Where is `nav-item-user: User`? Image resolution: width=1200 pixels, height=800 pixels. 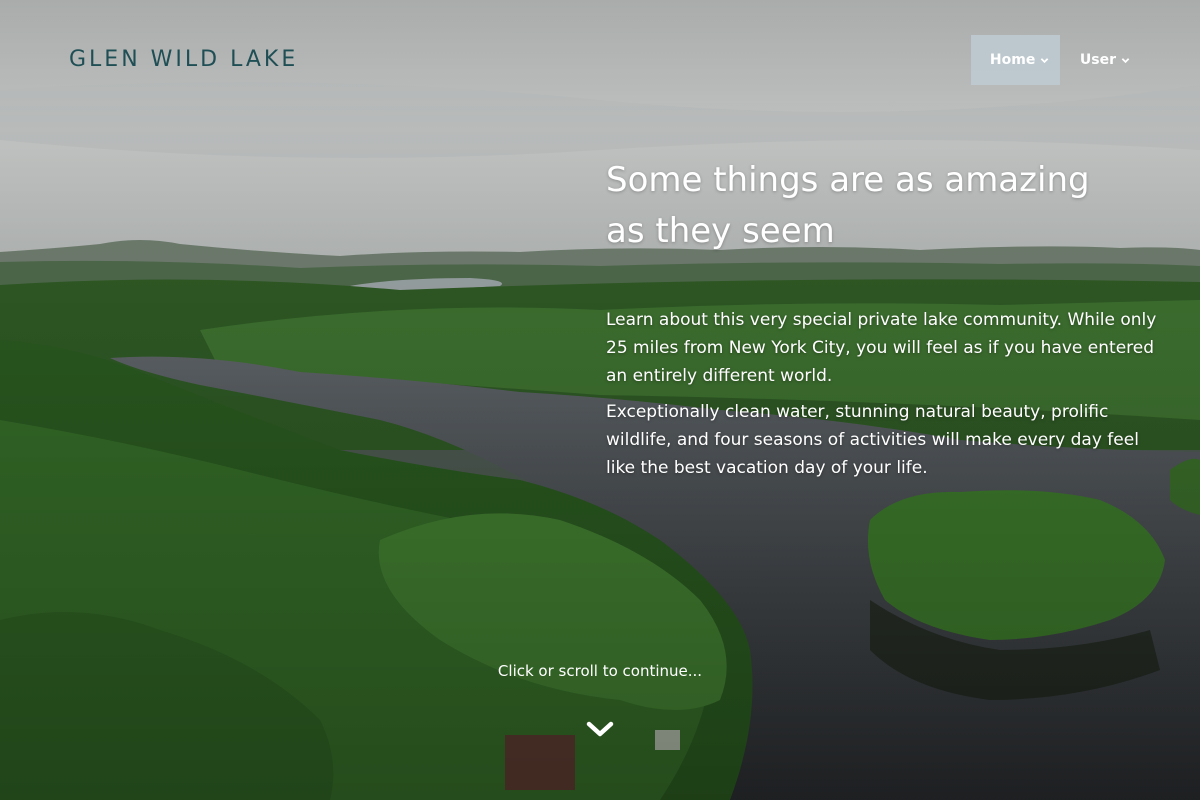 nav-item-user: User is located at coordinates (1095, 60).